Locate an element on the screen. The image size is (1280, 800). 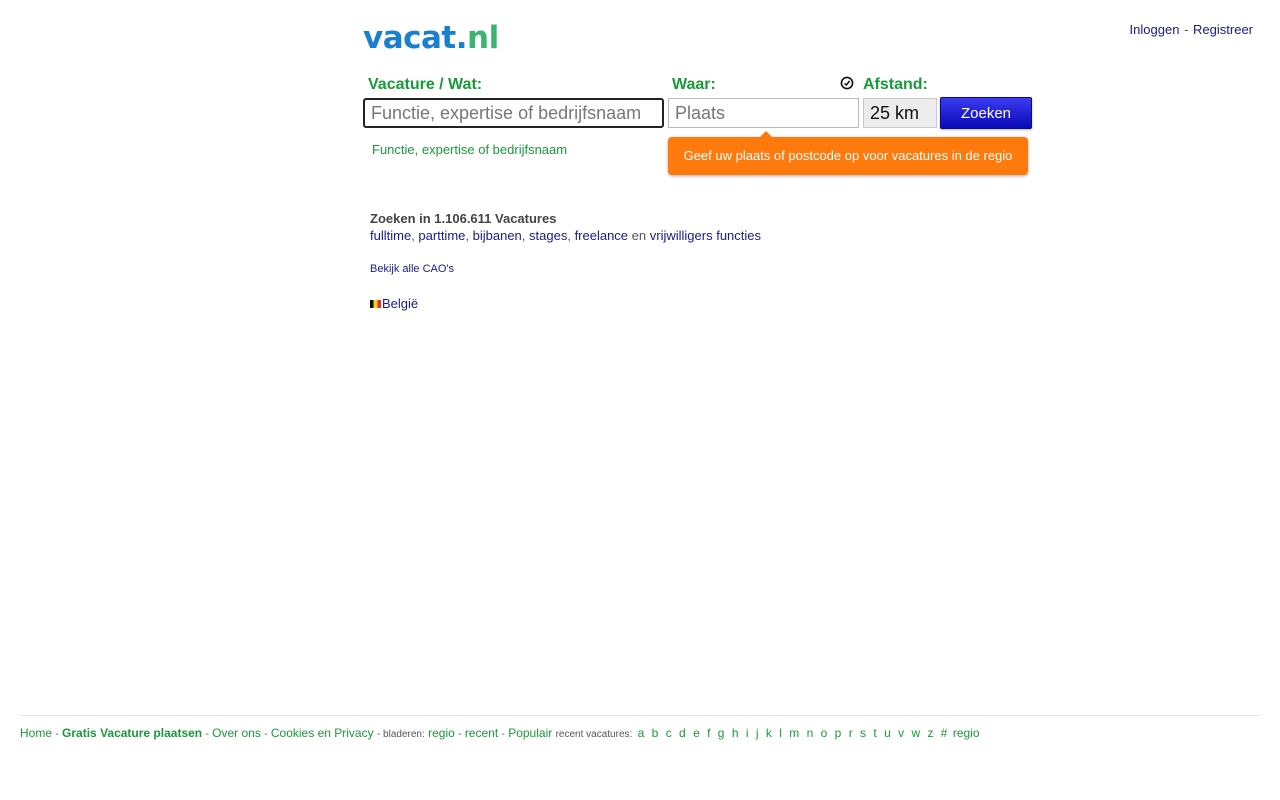
distance-select: 25 km is located at coordinates (900, 113).